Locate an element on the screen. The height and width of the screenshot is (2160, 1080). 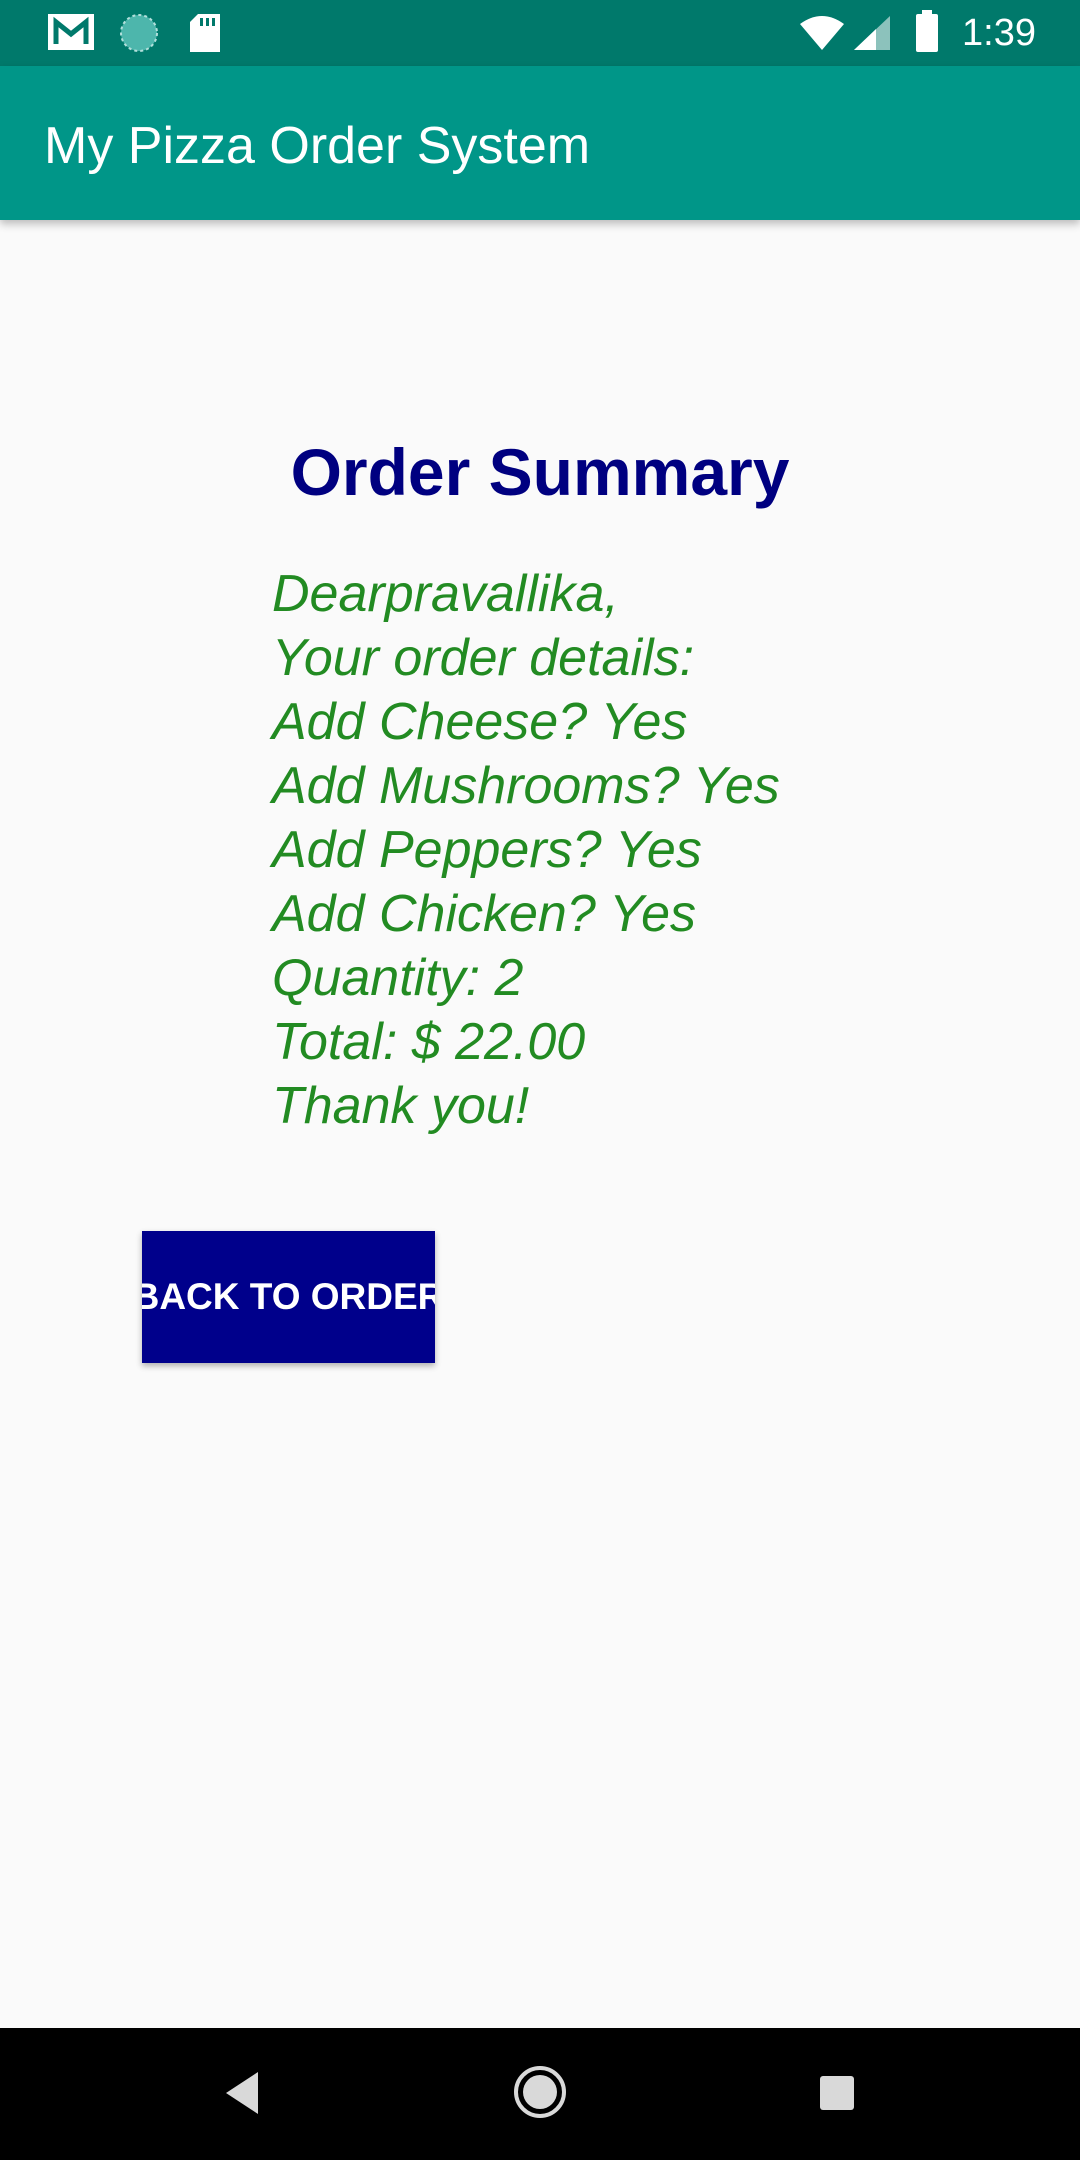
home-icon is located at coordinates (540, 2094).